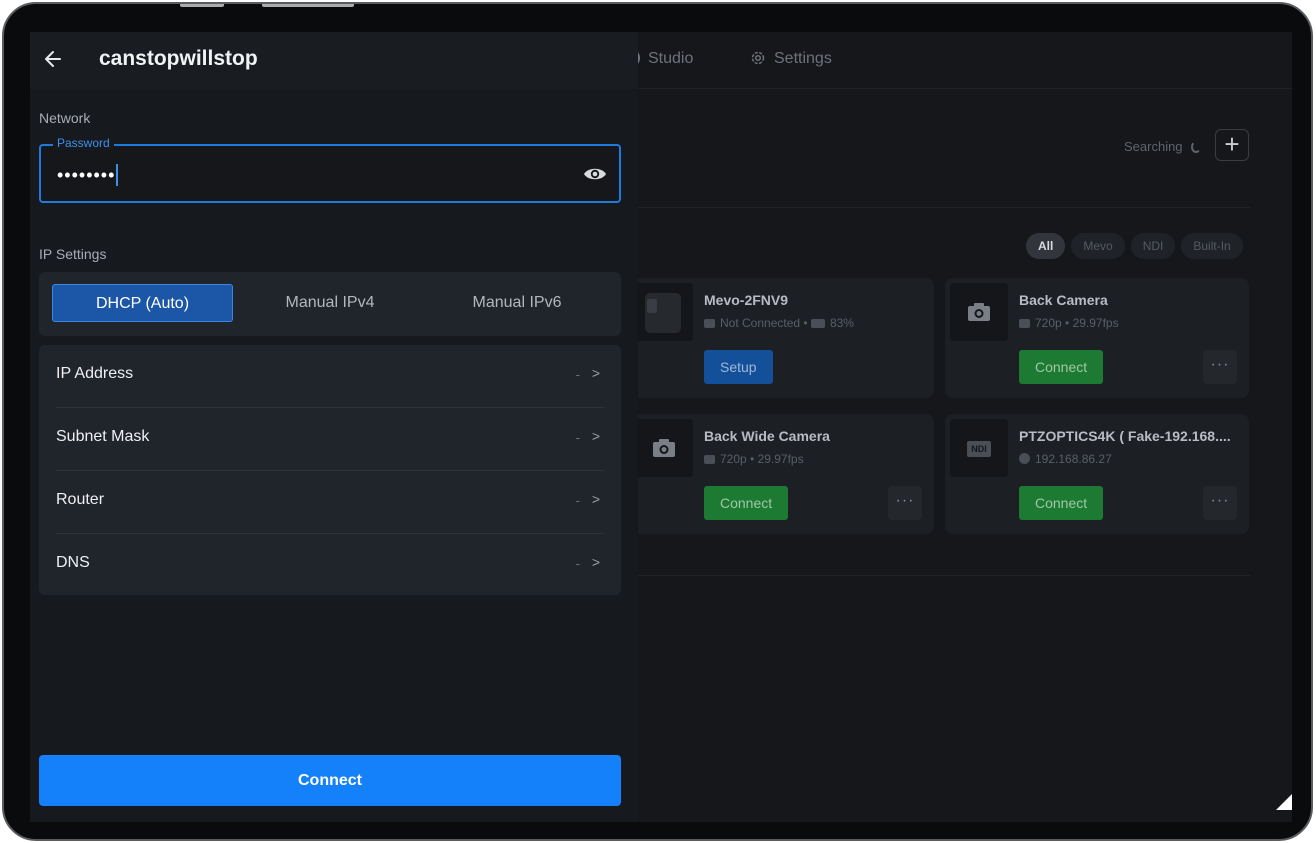 Image resolution: width=1316 pixels, height=843 pixels. I want to click on filter-built-in: Built-In, so click(1212, 246).